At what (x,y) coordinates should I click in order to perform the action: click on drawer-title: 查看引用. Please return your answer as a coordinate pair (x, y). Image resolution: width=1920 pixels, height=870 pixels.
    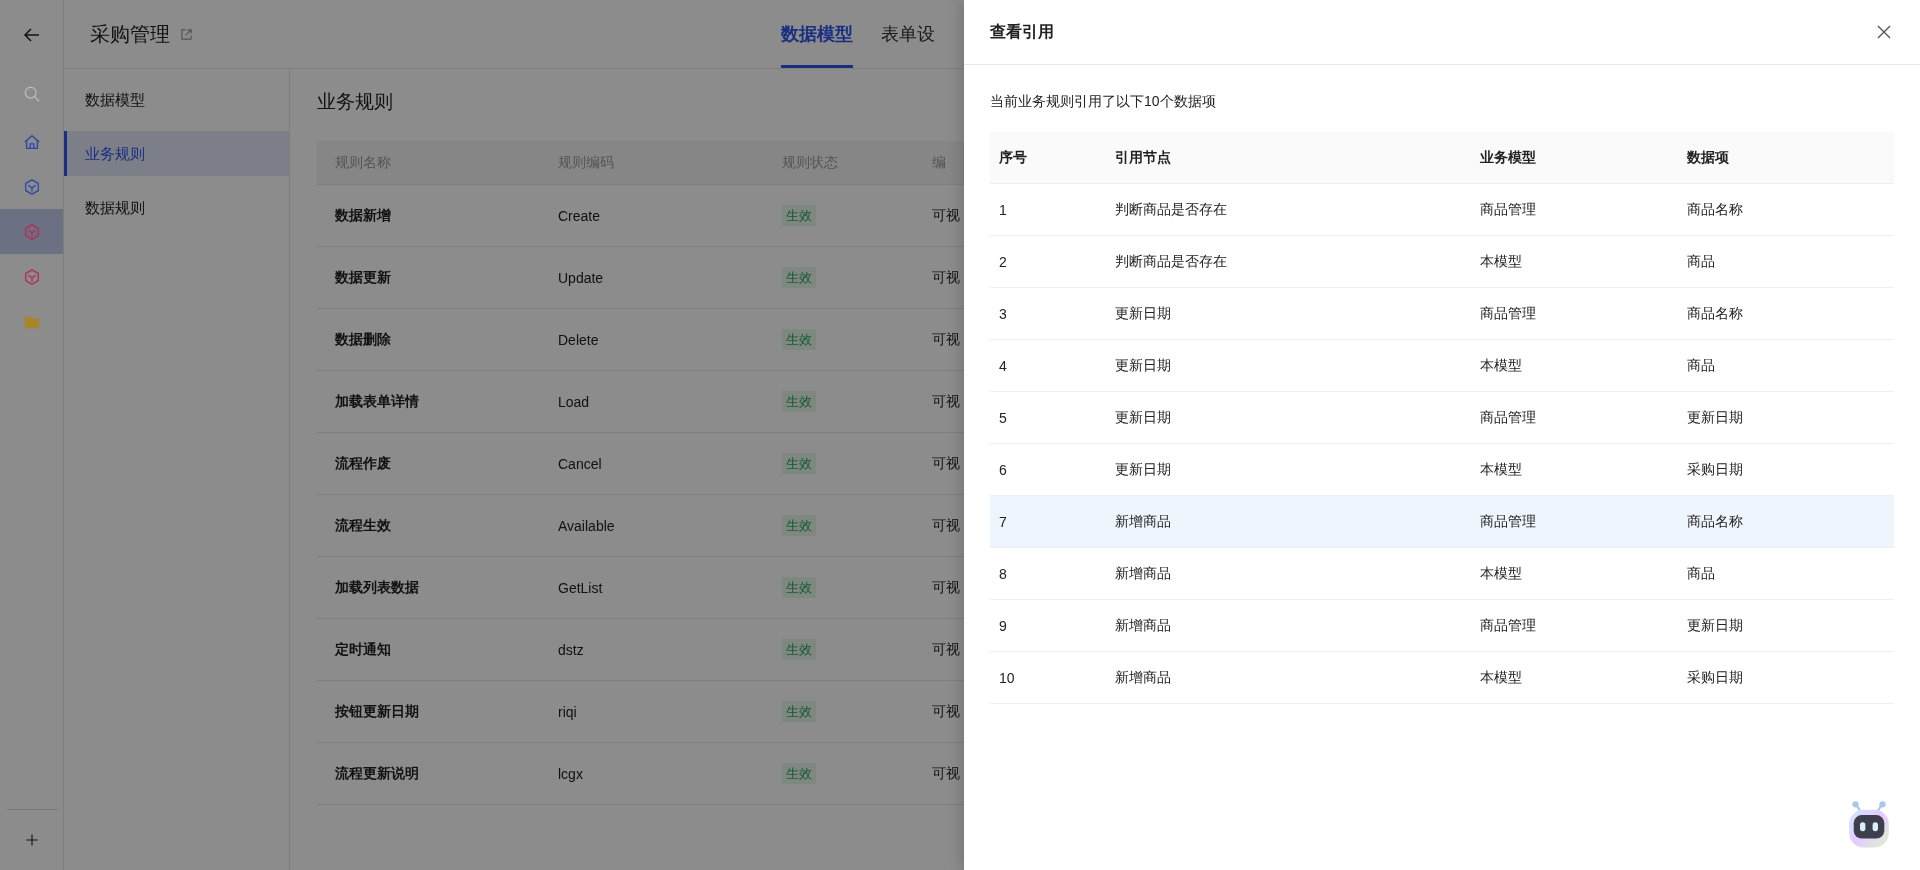
    Looking at the image, I should click on (1022, 31).